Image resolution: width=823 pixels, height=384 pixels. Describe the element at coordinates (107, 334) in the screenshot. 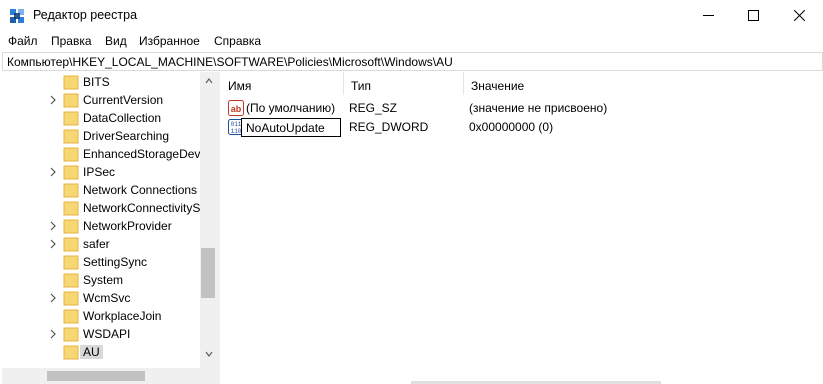

I see `tree-item-label: WSDAPI` at that location.